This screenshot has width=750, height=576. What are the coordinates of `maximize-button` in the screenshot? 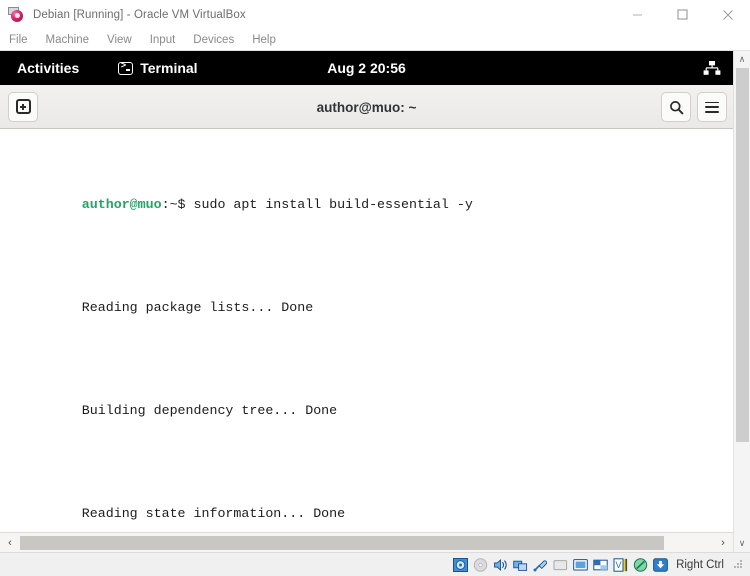 It's located at (682, 14).